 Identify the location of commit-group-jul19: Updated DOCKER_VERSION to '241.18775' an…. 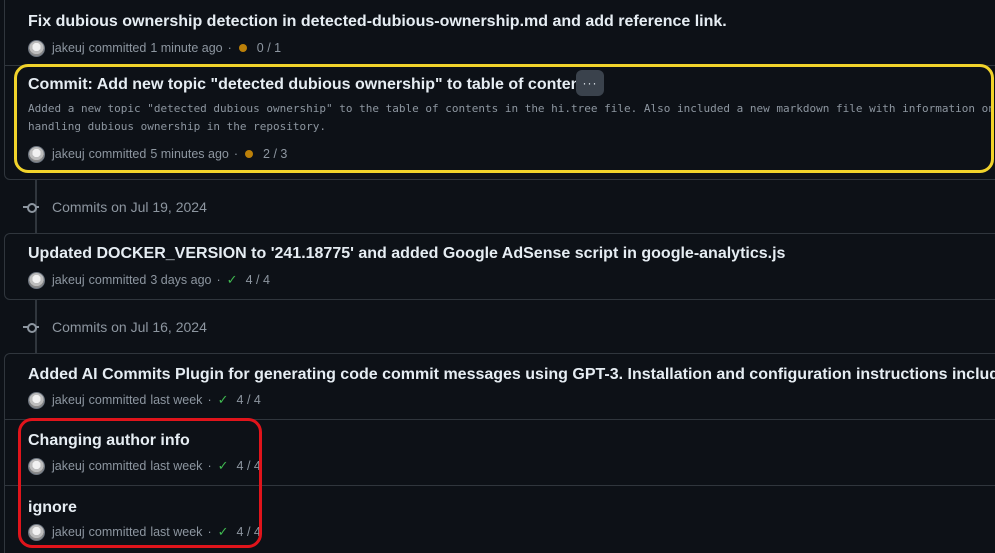
(499, 266).